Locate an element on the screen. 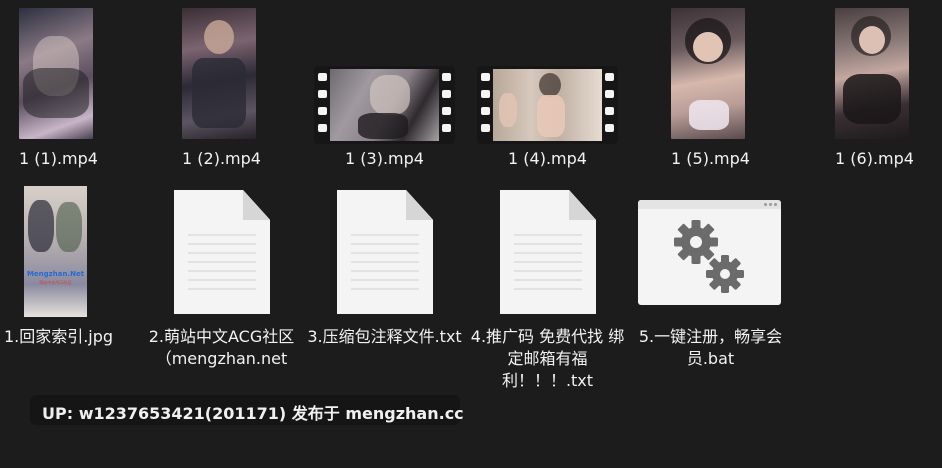 The height and width of the screenshot is (468, 942). watermark-sub-text: 萌站中文ACG社区 is located at coordinates (55, 282).